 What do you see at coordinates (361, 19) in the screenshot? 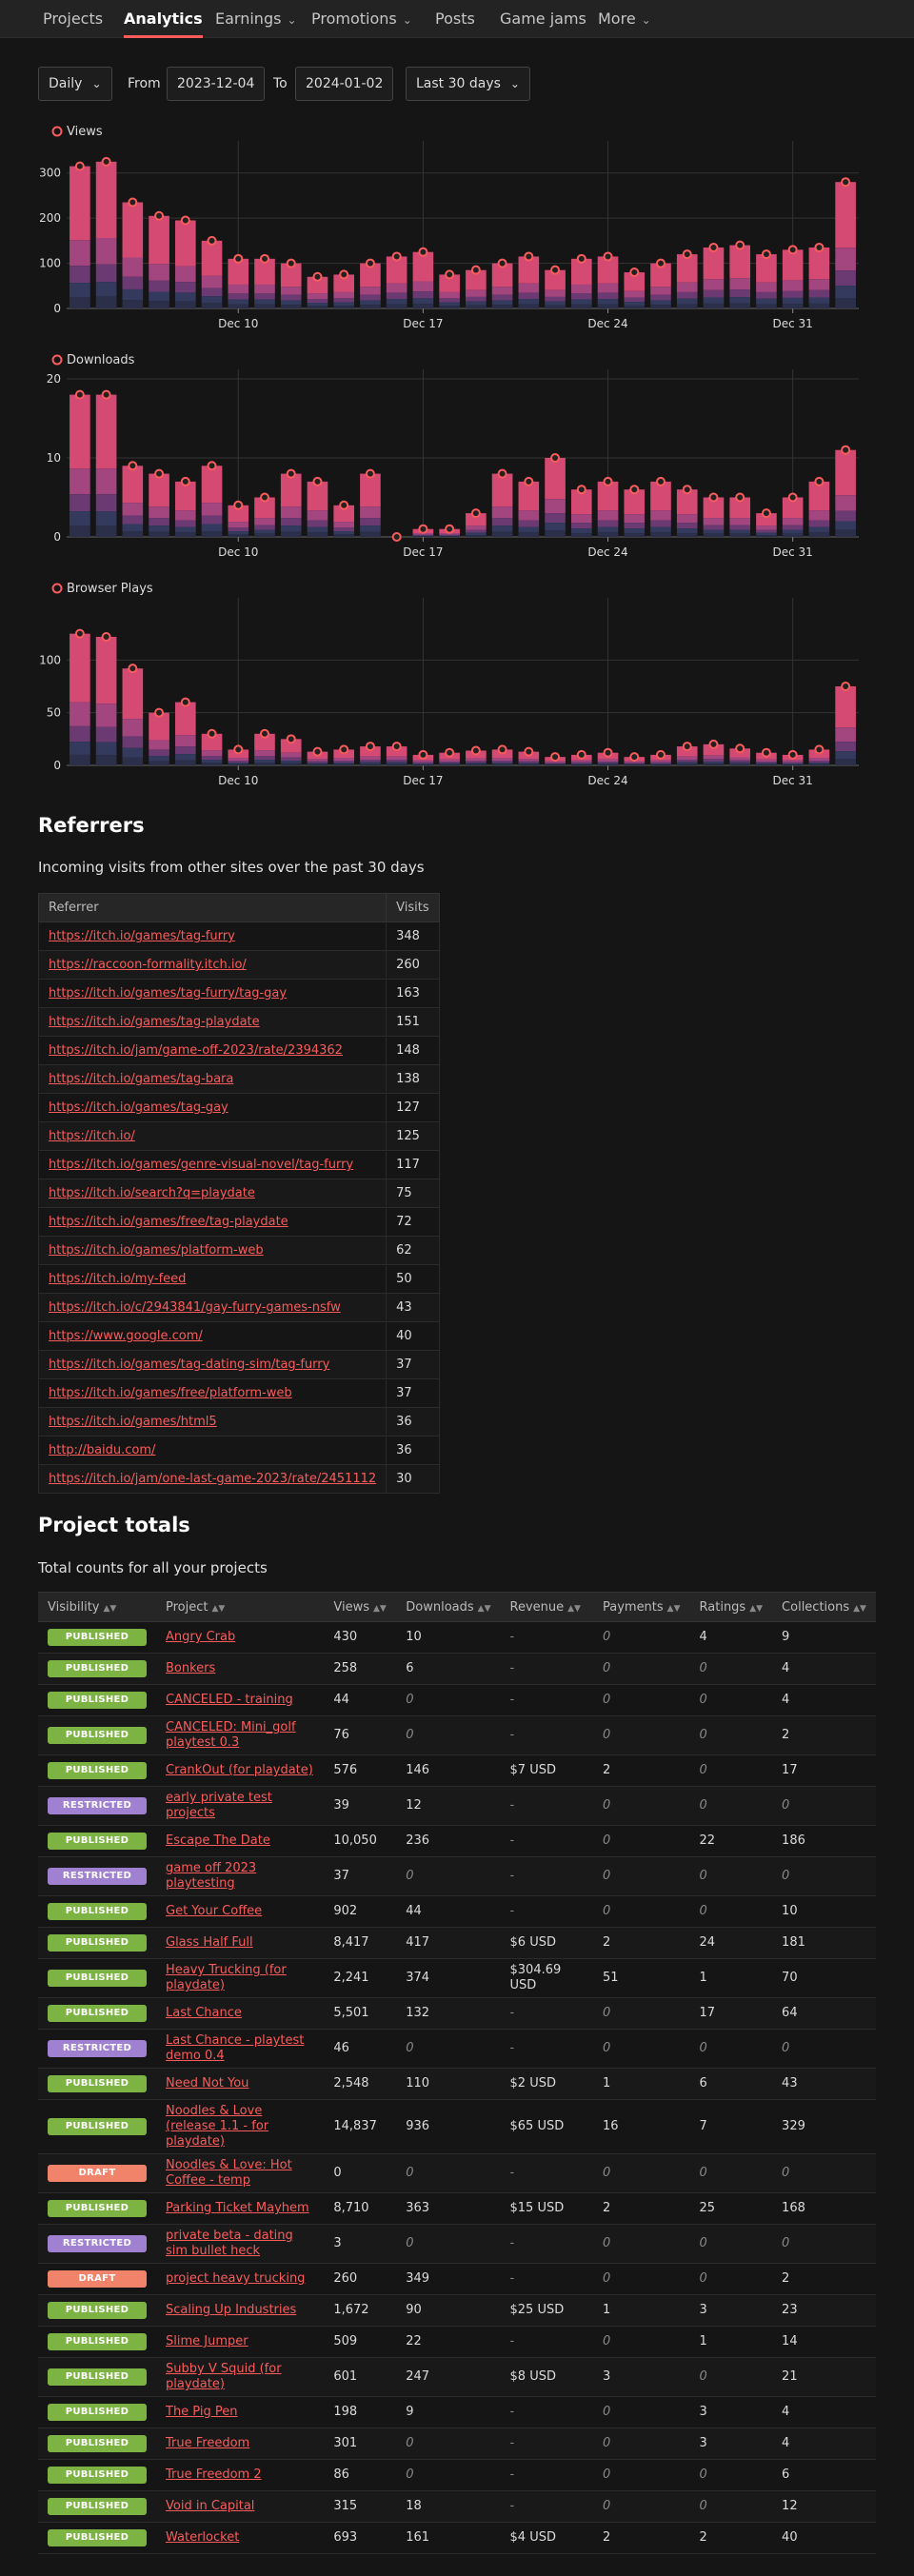
I see `nav-item-promotions: Promotions ⌄` at bounding box center [361, 19].